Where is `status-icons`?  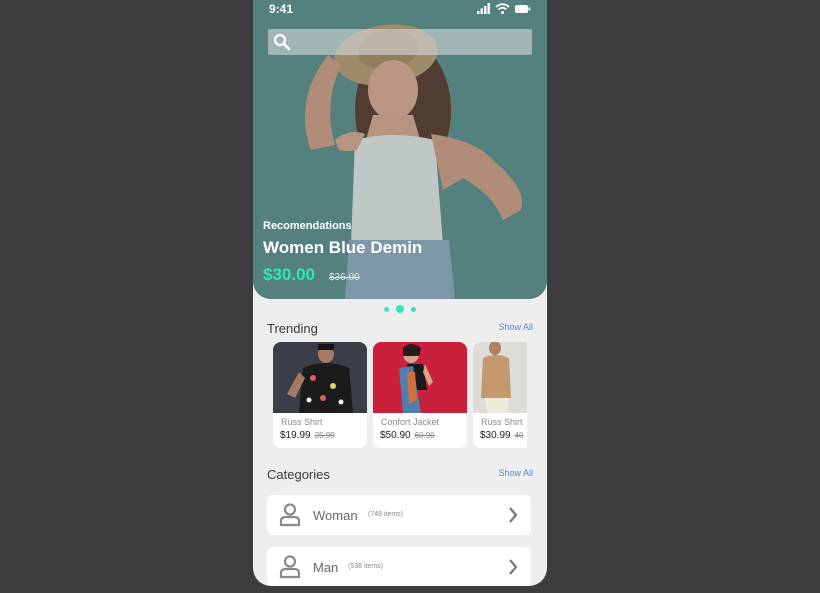 status-icons is located at coordinates (504, 8).